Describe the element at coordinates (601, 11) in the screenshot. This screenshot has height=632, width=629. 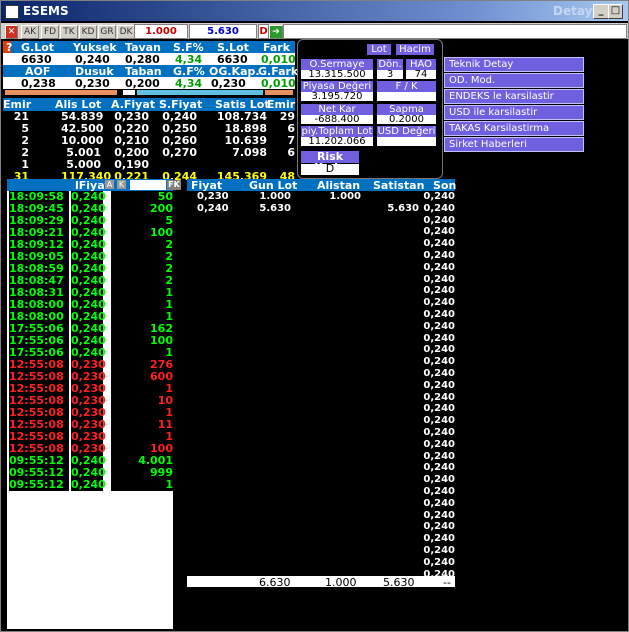
I see `minimize-button: _` at that location.